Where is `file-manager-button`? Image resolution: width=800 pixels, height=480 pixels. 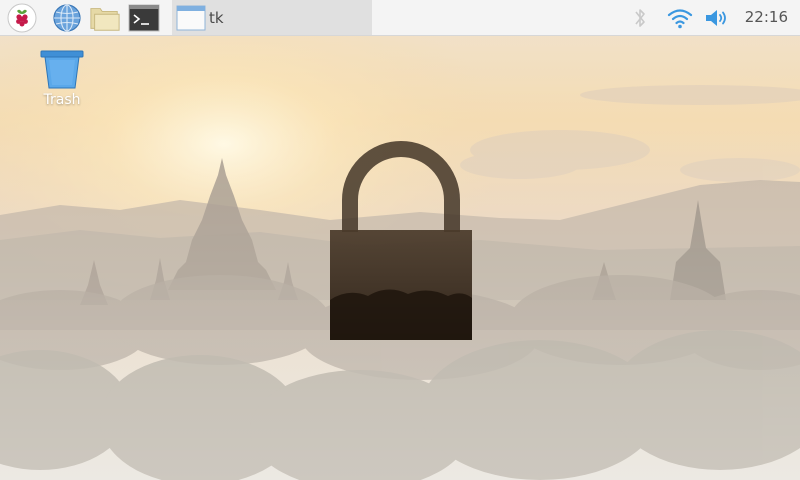 file-manager-button is located at coordinates (105, 18).